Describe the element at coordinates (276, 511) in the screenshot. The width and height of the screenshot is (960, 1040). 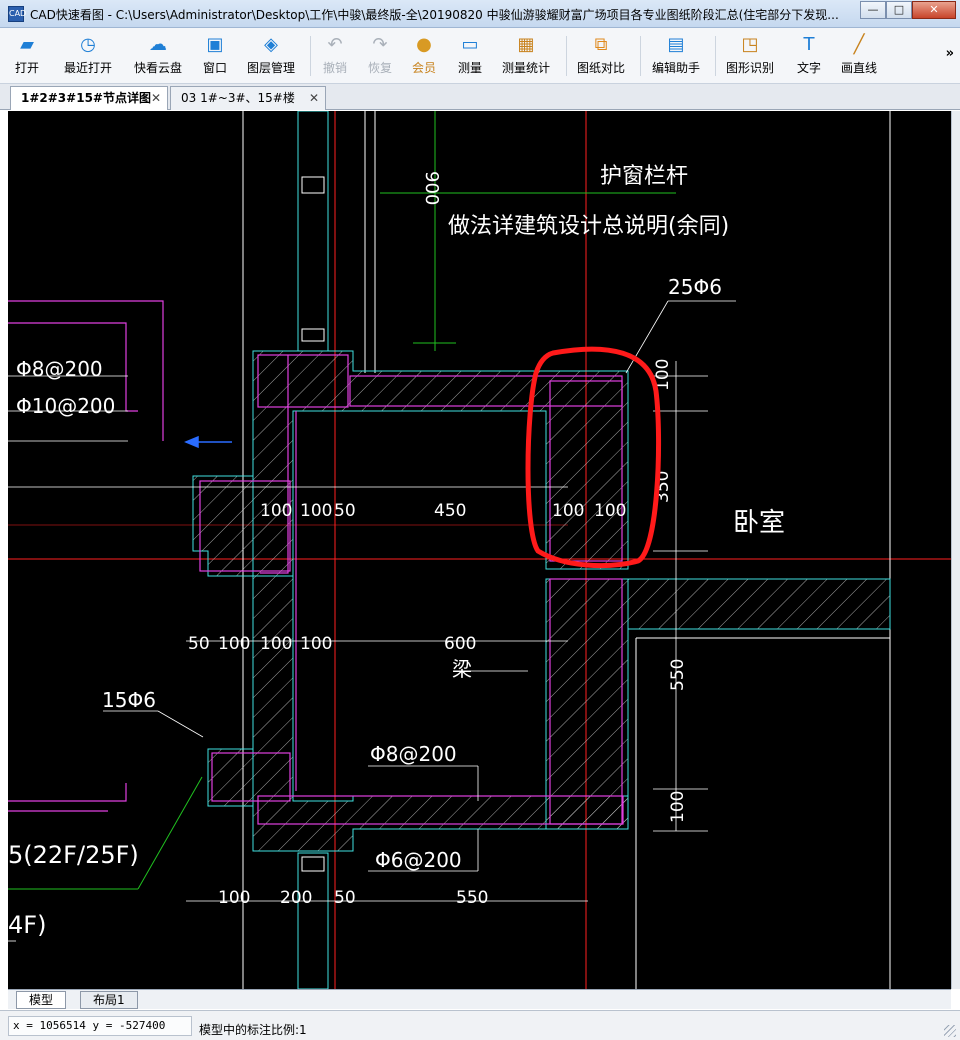
I see `dim-100-a: 100` at that location.